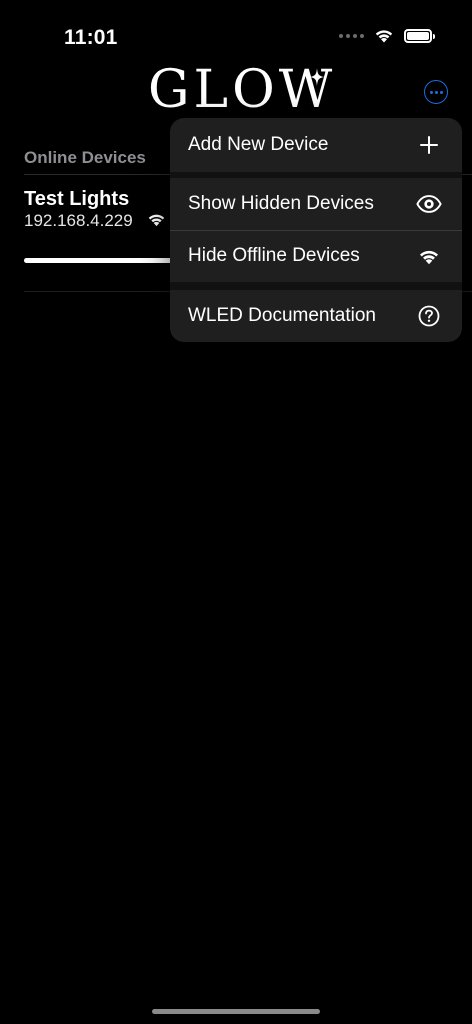 Image resolution: width=472 pixels, height=1024 pixels. What do you see at coordinates (242, 90) in the screenshot?
I see `app-logo: GLOW` at bounding box center [242, 90].